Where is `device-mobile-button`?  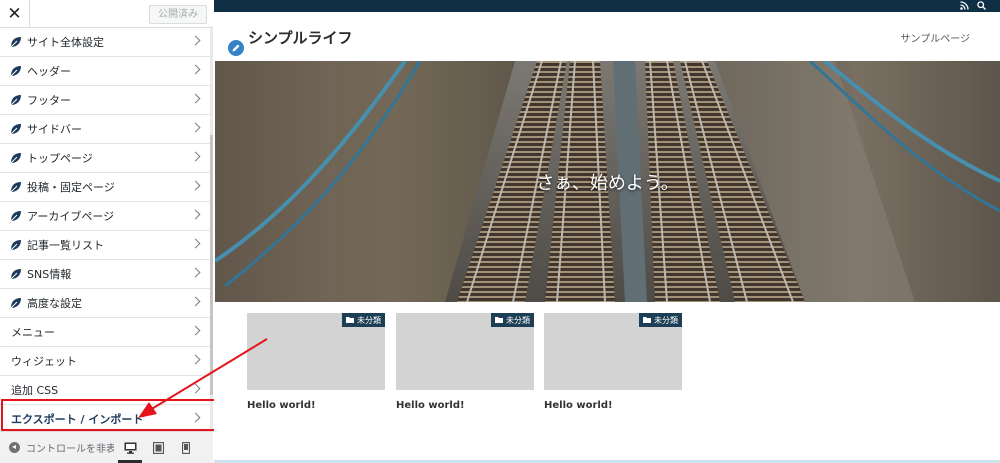 device-mobile-button is located at coordinates (186, 448).